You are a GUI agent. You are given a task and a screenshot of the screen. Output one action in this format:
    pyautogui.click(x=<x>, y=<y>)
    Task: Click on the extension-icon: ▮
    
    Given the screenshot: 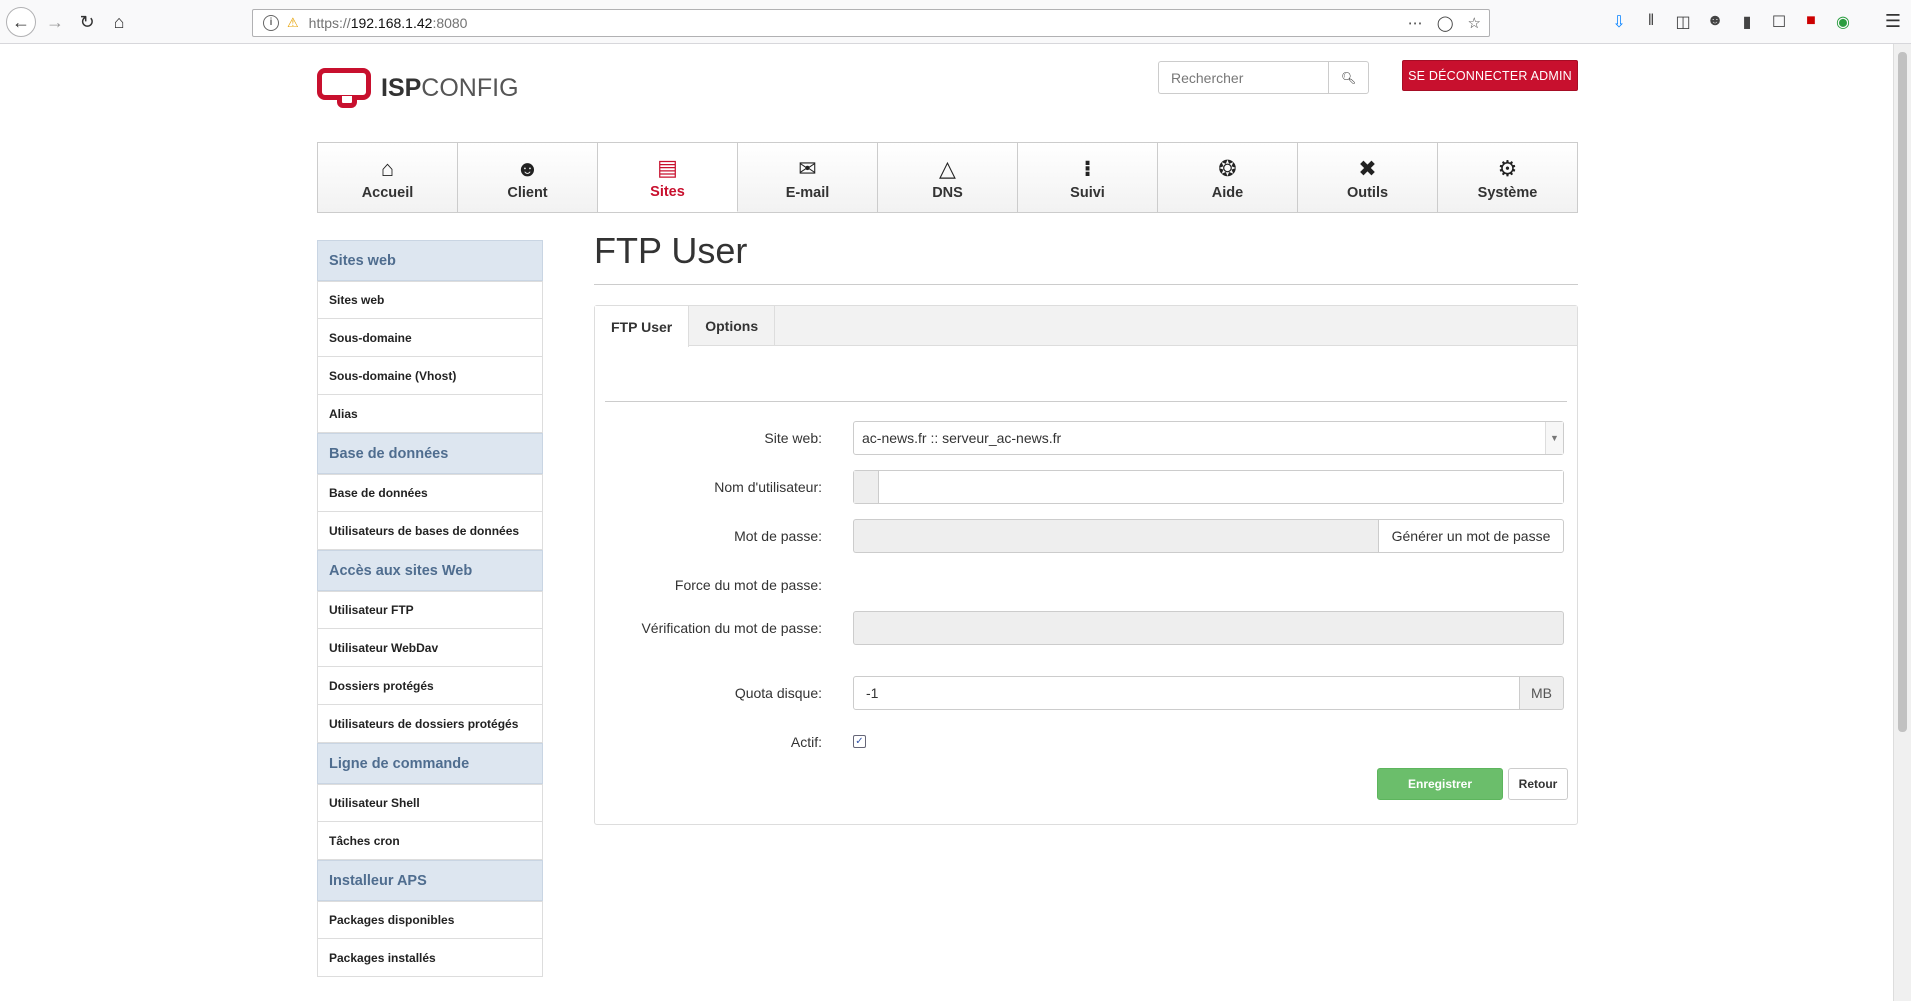 What is the action you would take?
    pyautogui.click(x=1747, y=22)
    